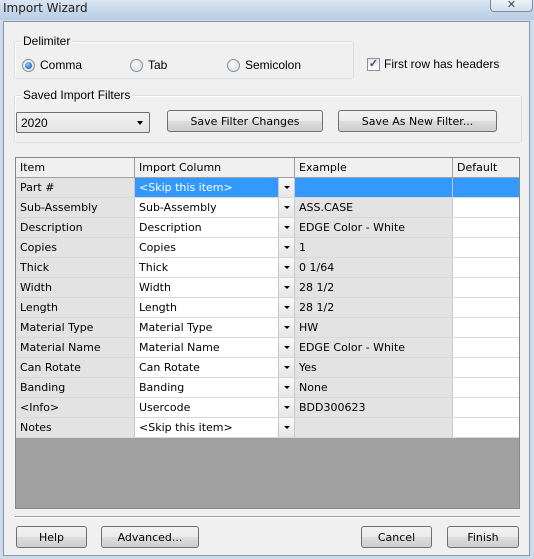 The width and height of the screenshot is (534, 559). I want to click on item-cell: Notes, so click(75, 427).